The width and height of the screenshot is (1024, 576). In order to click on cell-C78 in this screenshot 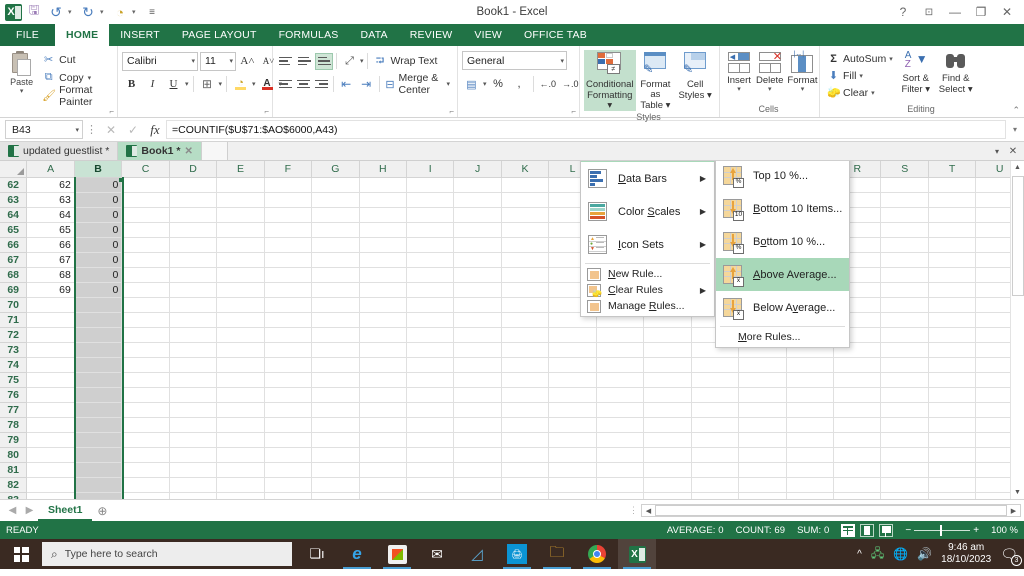, I will do `click(145, 424)`.